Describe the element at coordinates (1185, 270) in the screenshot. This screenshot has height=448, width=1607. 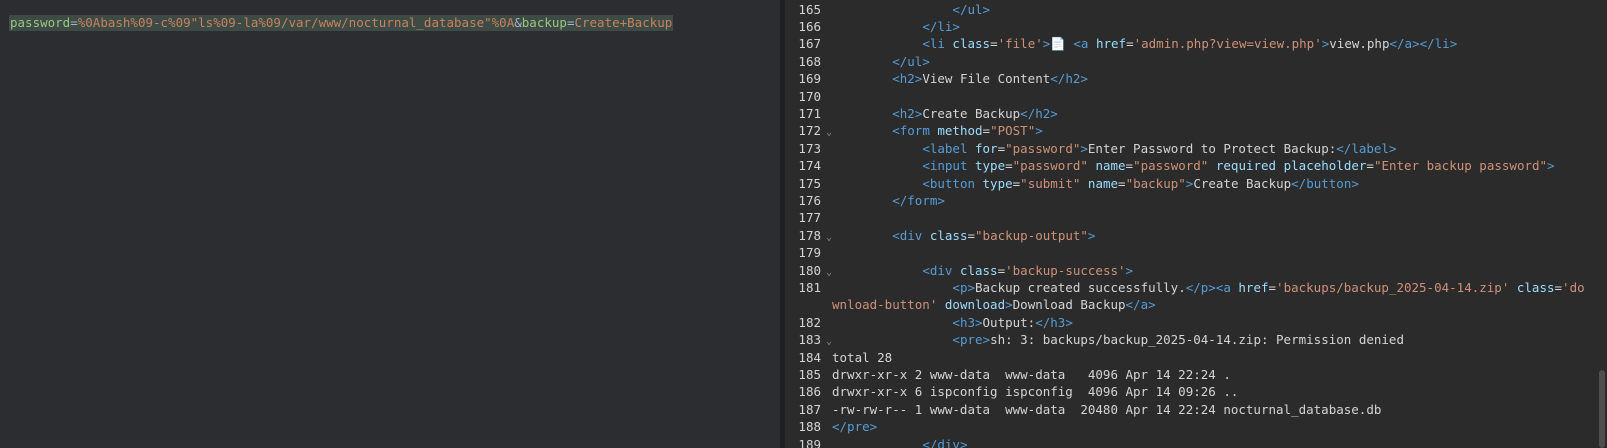
I see `code-line: 180 ⌄ <div class='backup-success'>` at that location.